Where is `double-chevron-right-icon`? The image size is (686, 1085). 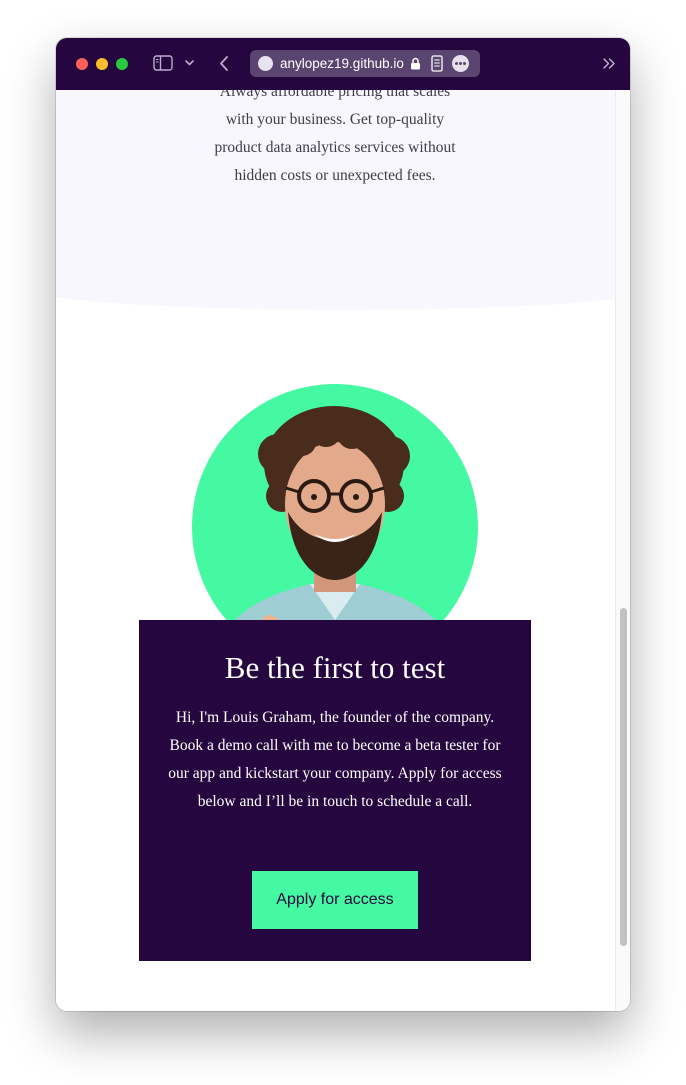 double-chevron-right-icon is located at coordinates (609, 63).